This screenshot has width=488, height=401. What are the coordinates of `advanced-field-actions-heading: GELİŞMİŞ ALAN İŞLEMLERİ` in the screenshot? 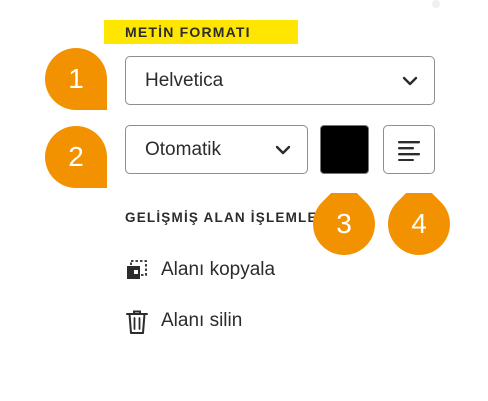 It's located at (225, 217).